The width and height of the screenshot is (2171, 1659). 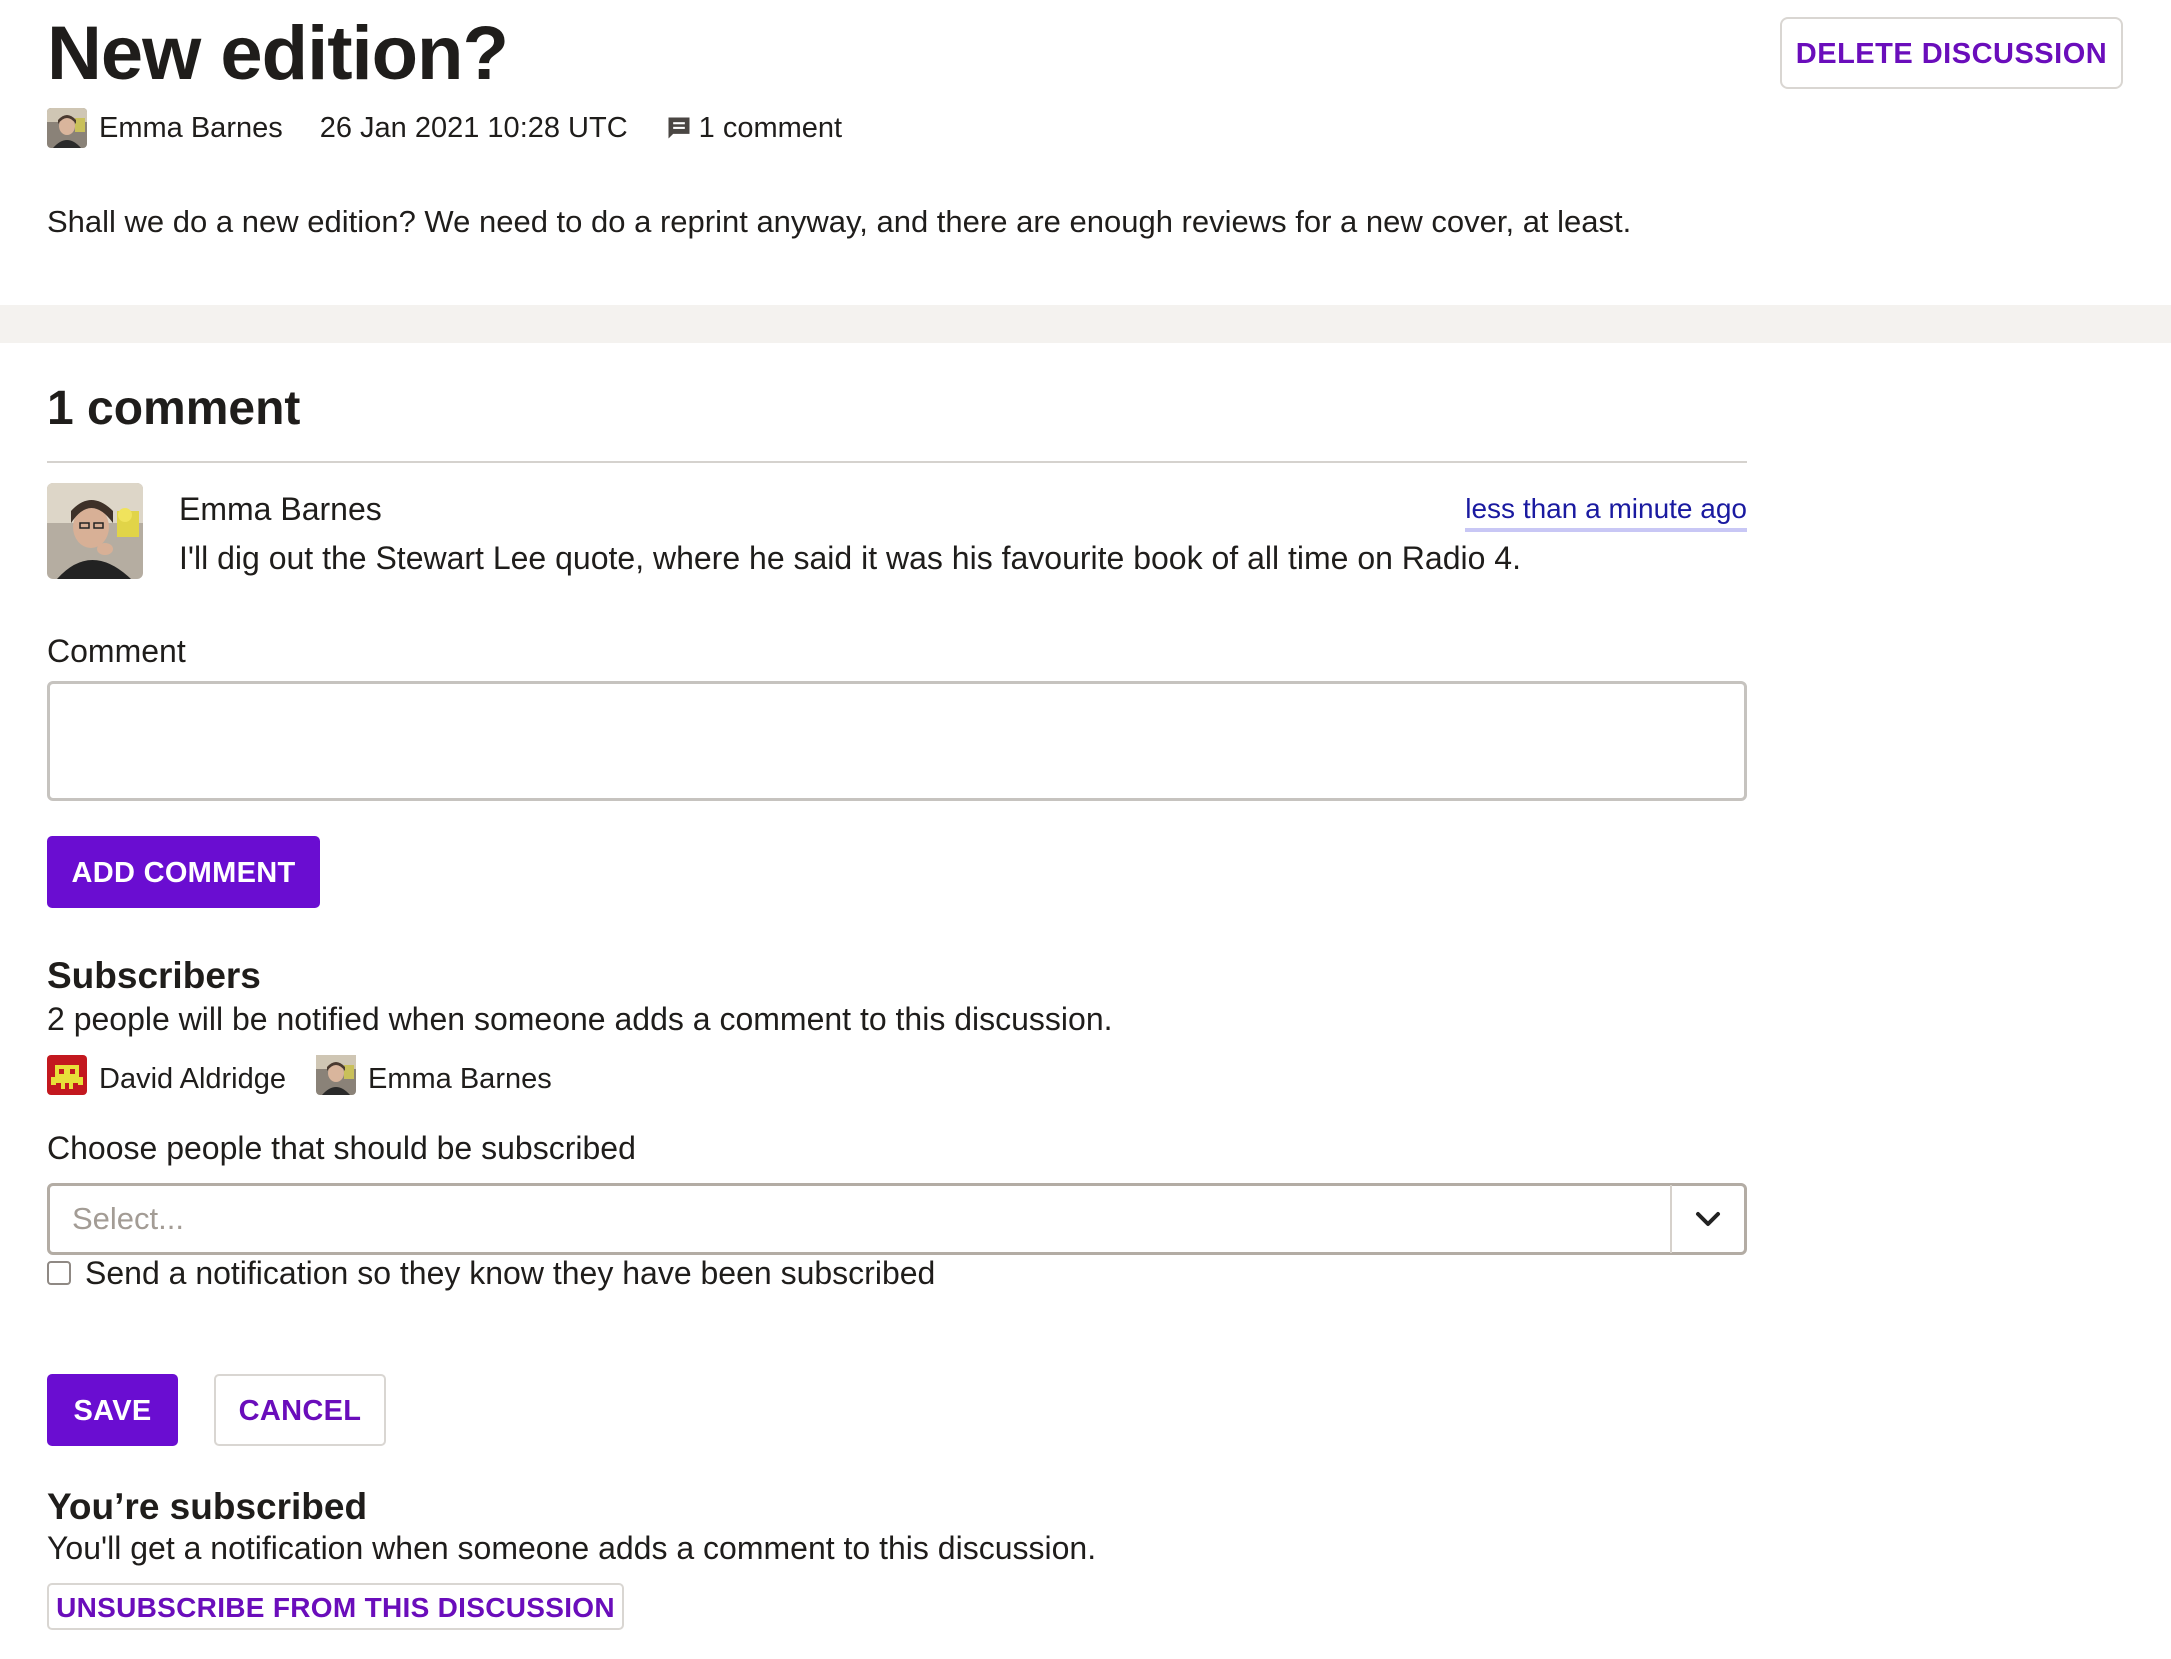 I want to click on comment-timestamp-link: less than a minute ago, so click(x=1606, y=511).